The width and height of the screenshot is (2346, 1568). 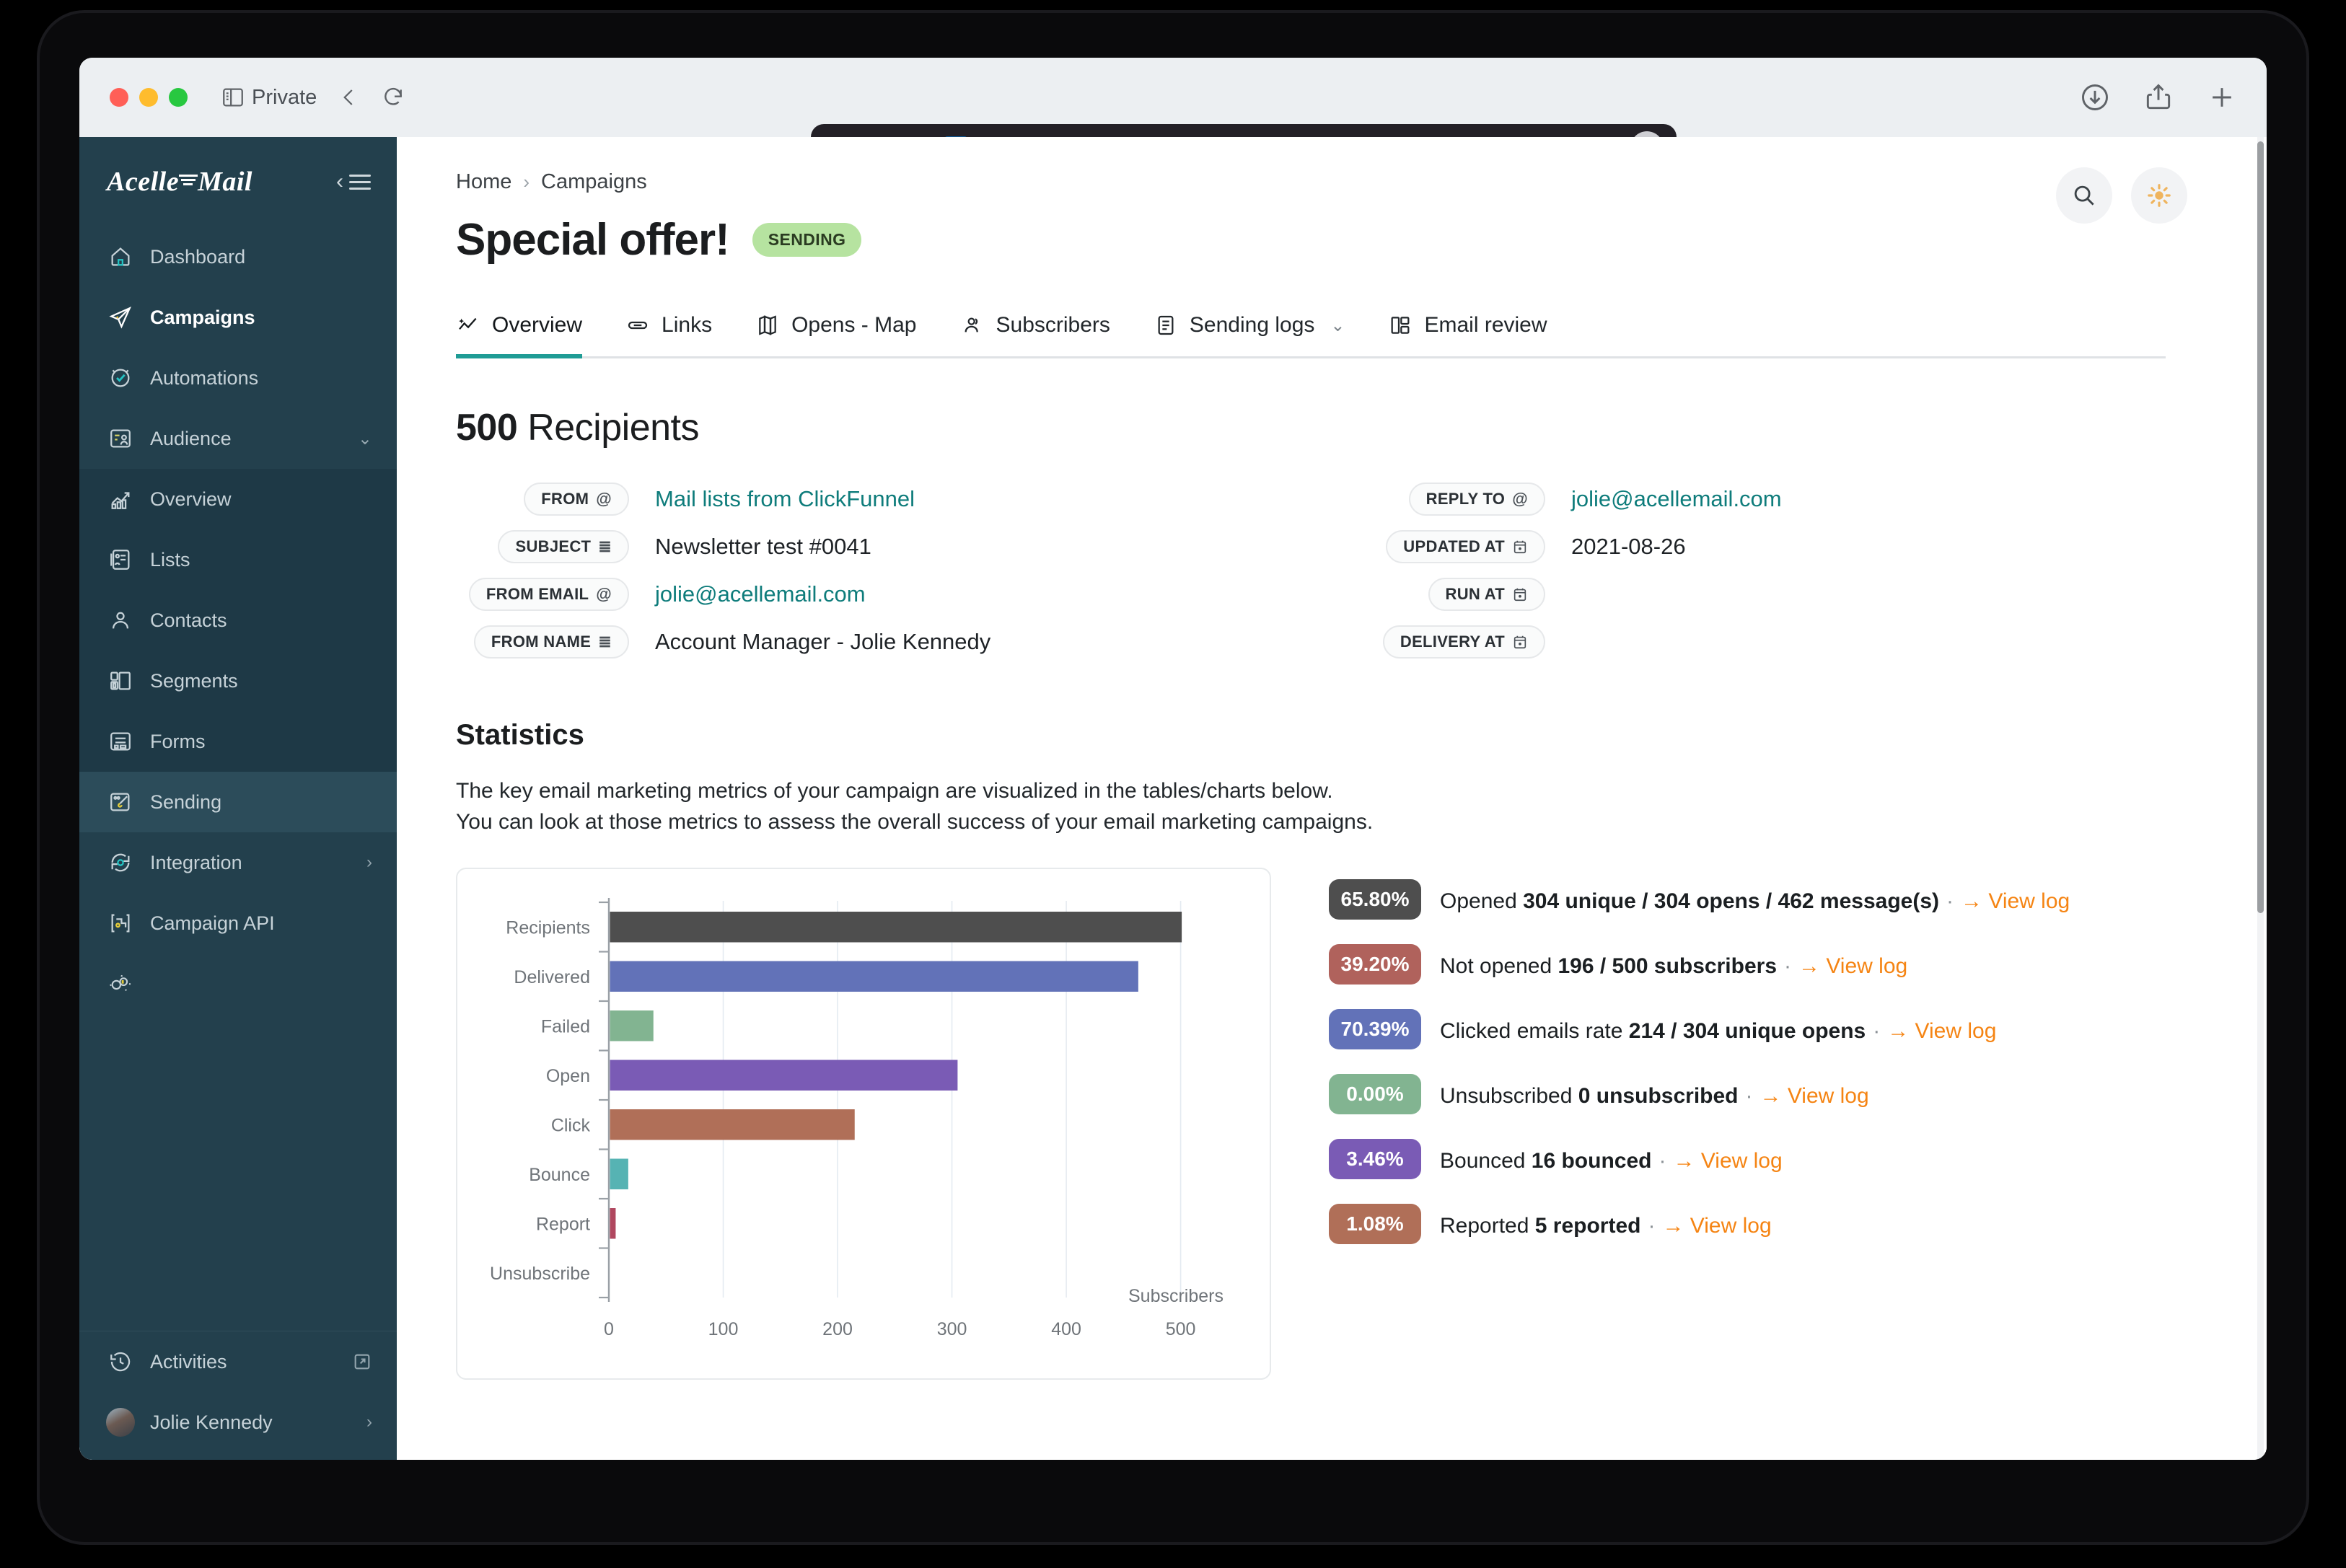 I want to click on chip-label: DELIVERY AT, so click(x=1453, y=642).